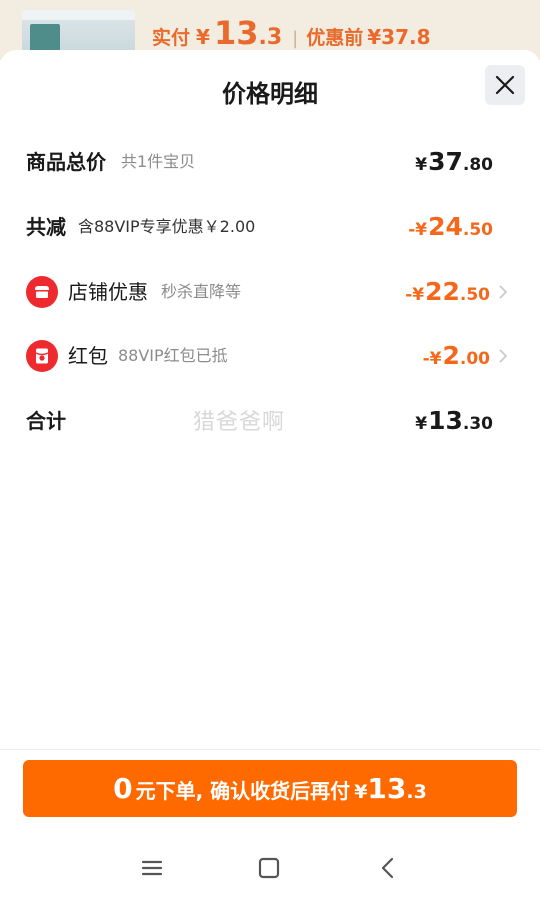 The height and width of the screenshot is (903, 540). I want to click on divider, so click(270, 749).